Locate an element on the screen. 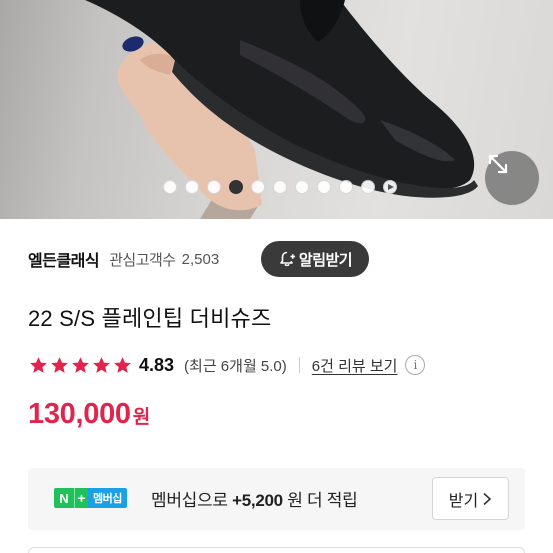 The height and width of the screenshot is (553, 553). carousel-dot-active is located at coordinates (235, 187).